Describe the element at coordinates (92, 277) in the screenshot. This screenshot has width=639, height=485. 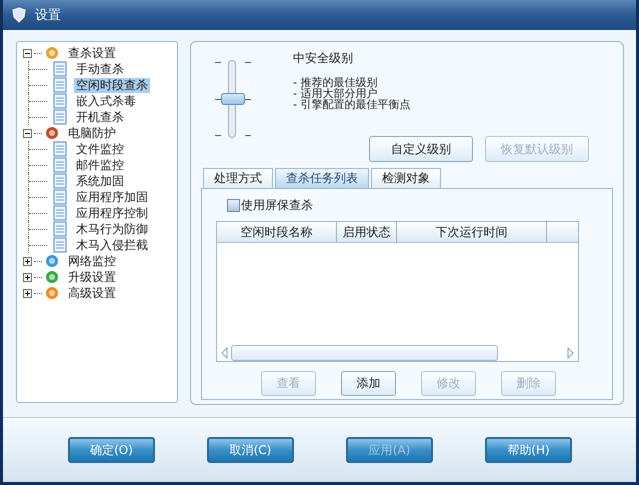
I see `tree-item: 升级设置` at that location.